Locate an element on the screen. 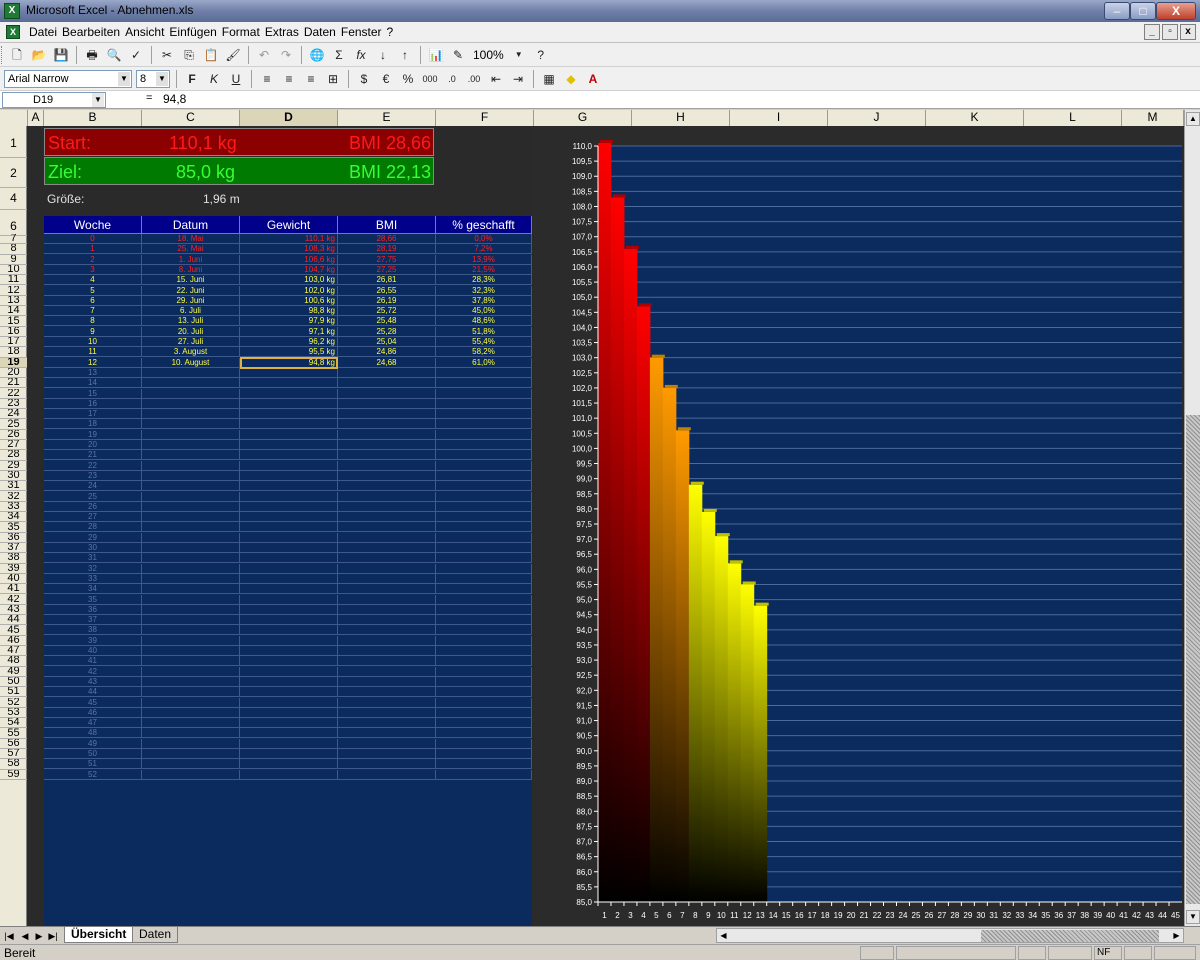  table-cell-bmi: 26,55 is located at coordinates (387, 290).